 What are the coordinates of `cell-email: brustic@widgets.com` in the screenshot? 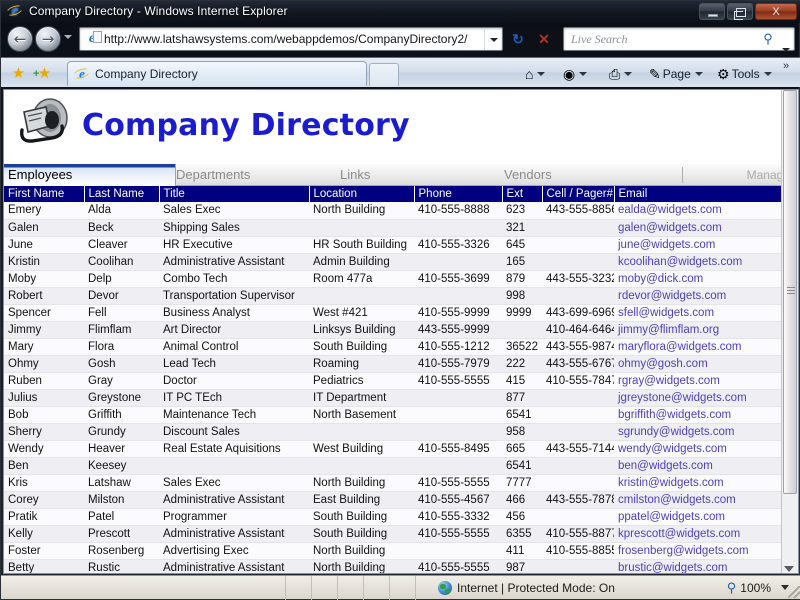 It's located at (698, 566).